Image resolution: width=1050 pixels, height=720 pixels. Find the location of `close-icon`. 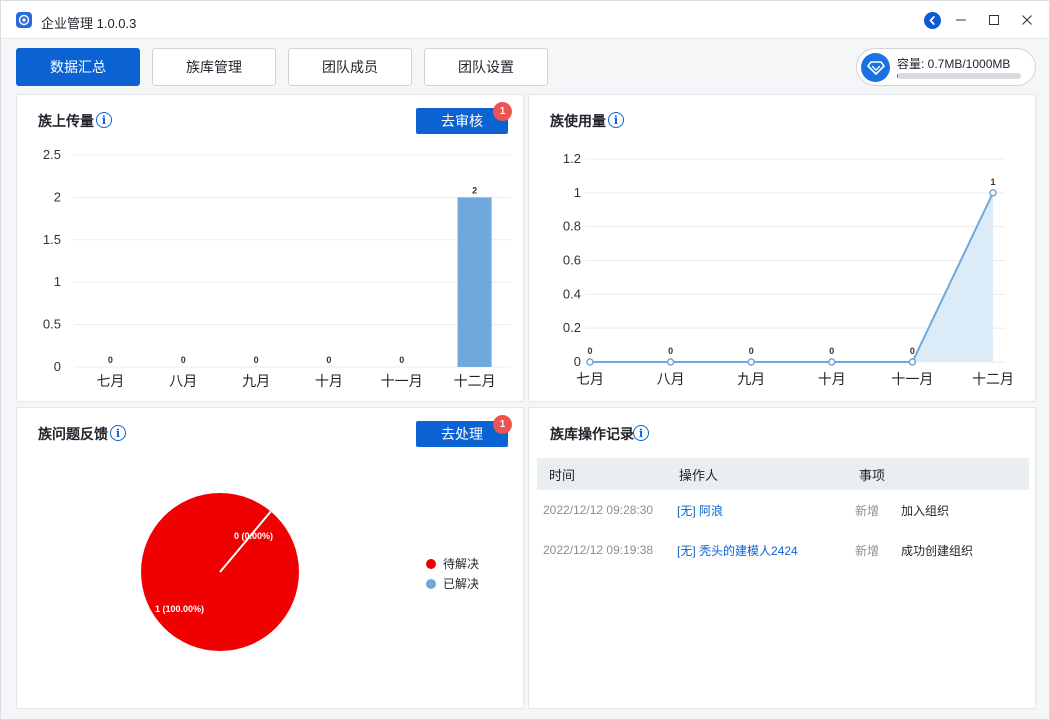

close-icon is located at coordinates (1027, 20).